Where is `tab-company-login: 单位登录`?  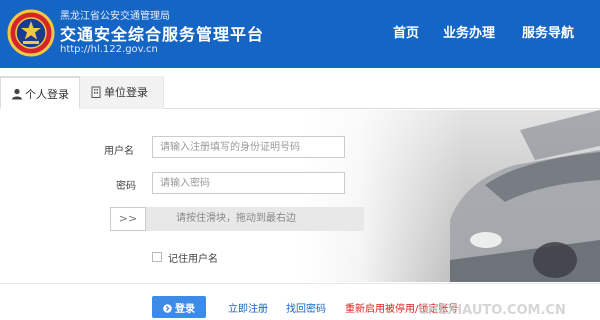 tab-company-login: 单位登录 is located at coordinates (122, 92).